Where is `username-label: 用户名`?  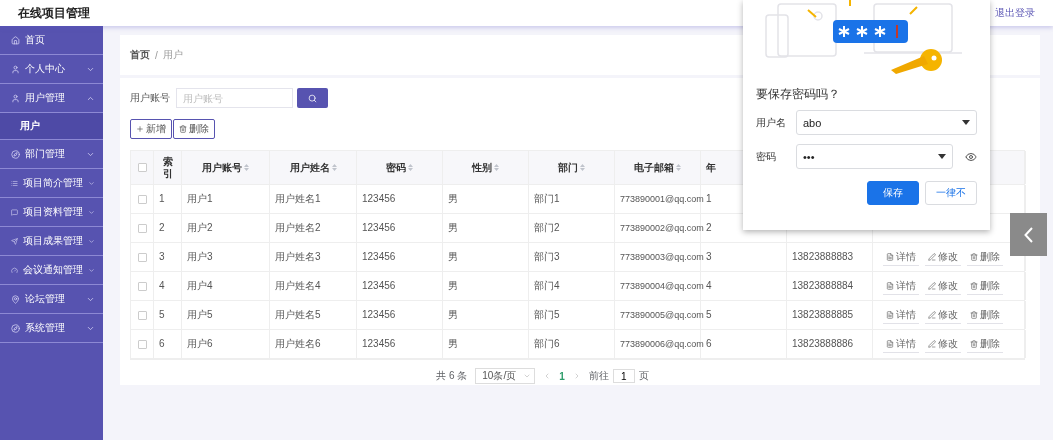
username-label: 用户名 is located at coordinates (771, 122).